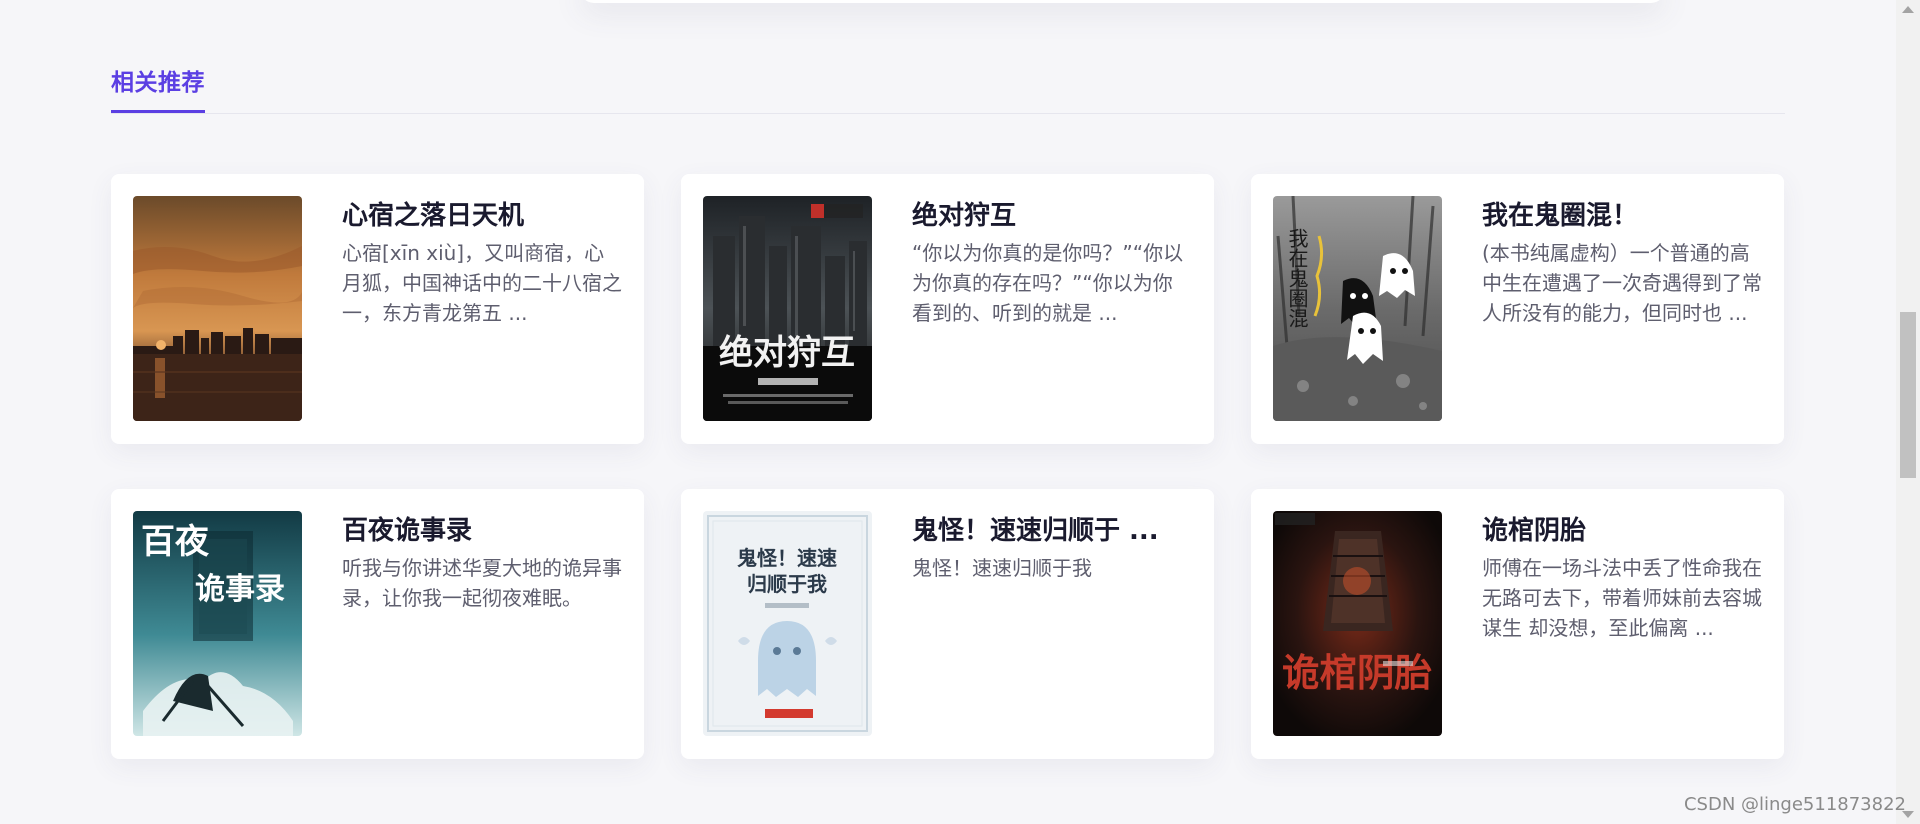 The height and width of the screenshot is (824, 1920). I want to click on book-cover: 诡棺阴胎, so click(1357, 623).